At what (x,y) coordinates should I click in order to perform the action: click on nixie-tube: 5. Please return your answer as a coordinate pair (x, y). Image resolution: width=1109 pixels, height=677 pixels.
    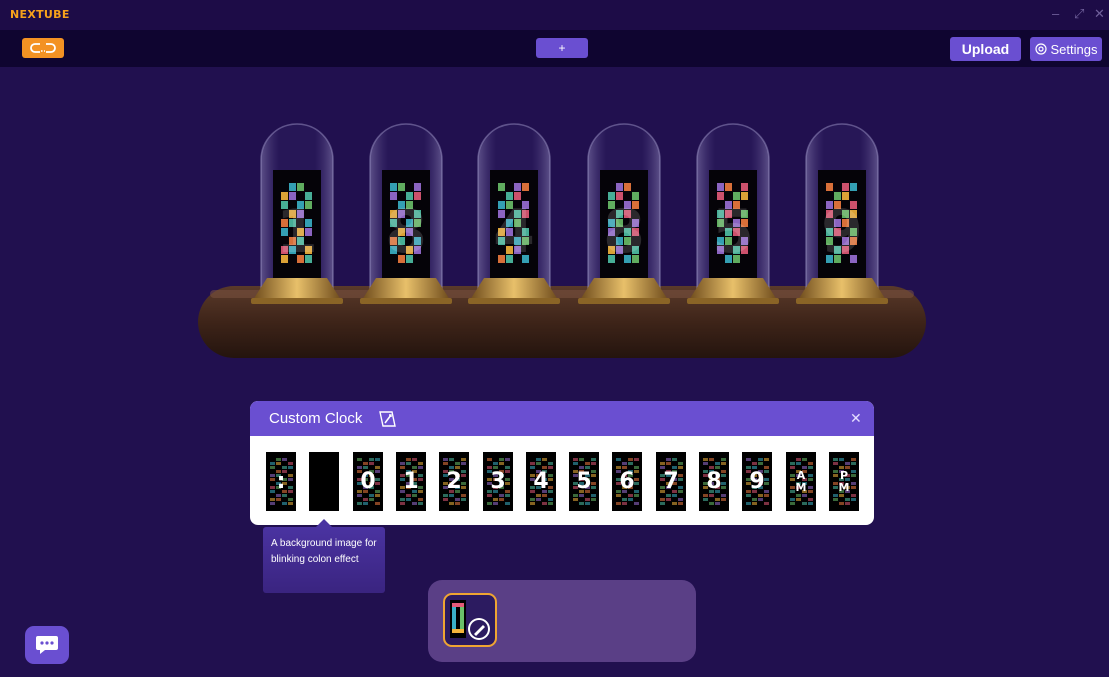
    Looking at the image, I should click on (733, 213).